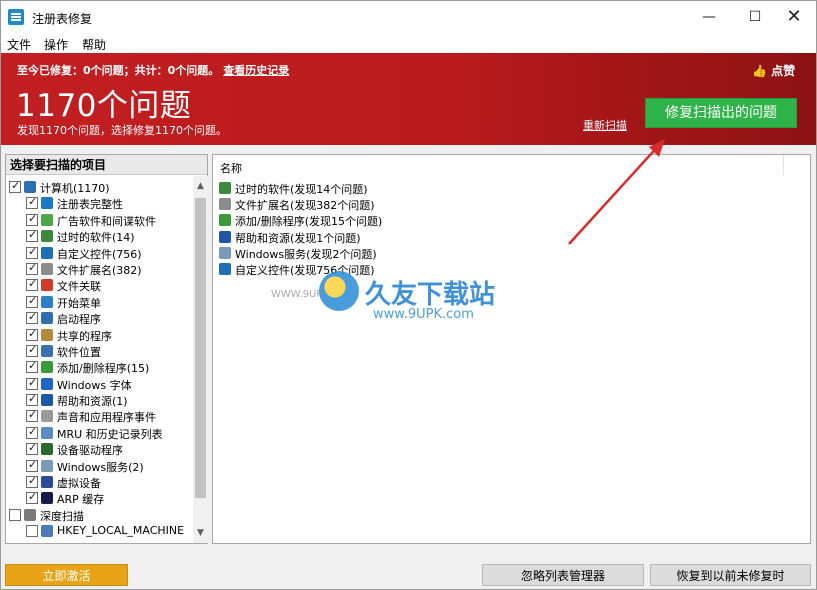  I want to click on result-label: Windows服务(发现2个问题), so click(306, 254).